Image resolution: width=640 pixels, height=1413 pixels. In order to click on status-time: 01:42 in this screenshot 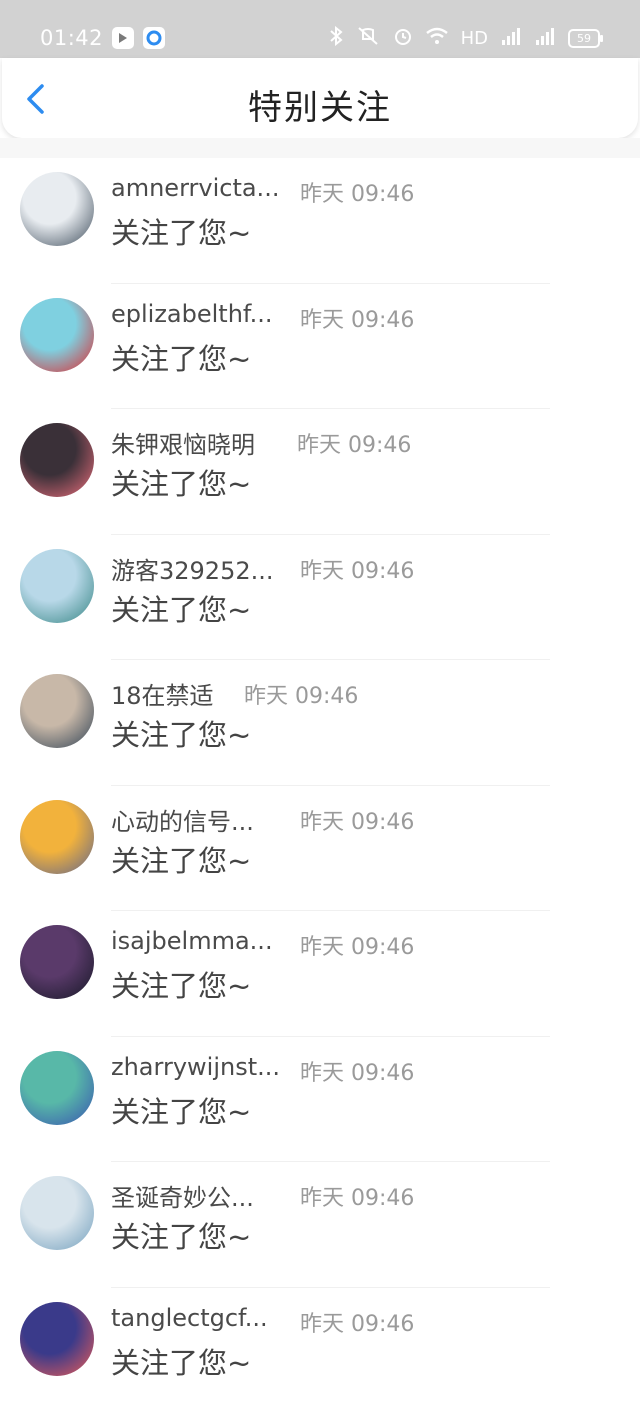, I will do `click(71, 38)`.